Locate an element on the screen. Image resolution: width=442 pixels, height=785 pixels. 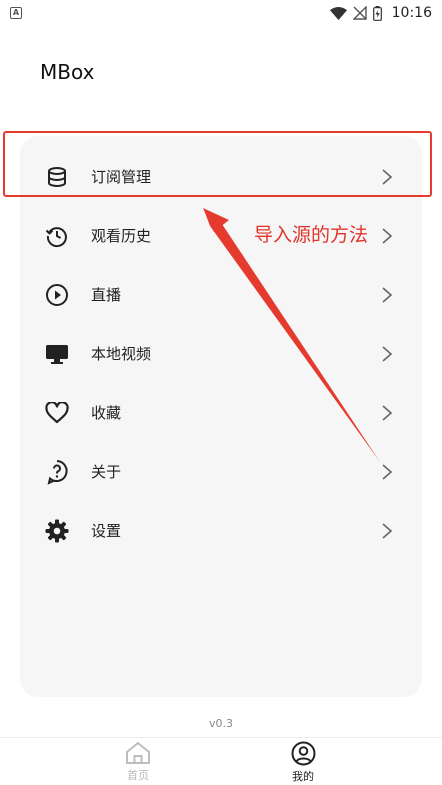
home-icon is located at coordinates (138, 753).